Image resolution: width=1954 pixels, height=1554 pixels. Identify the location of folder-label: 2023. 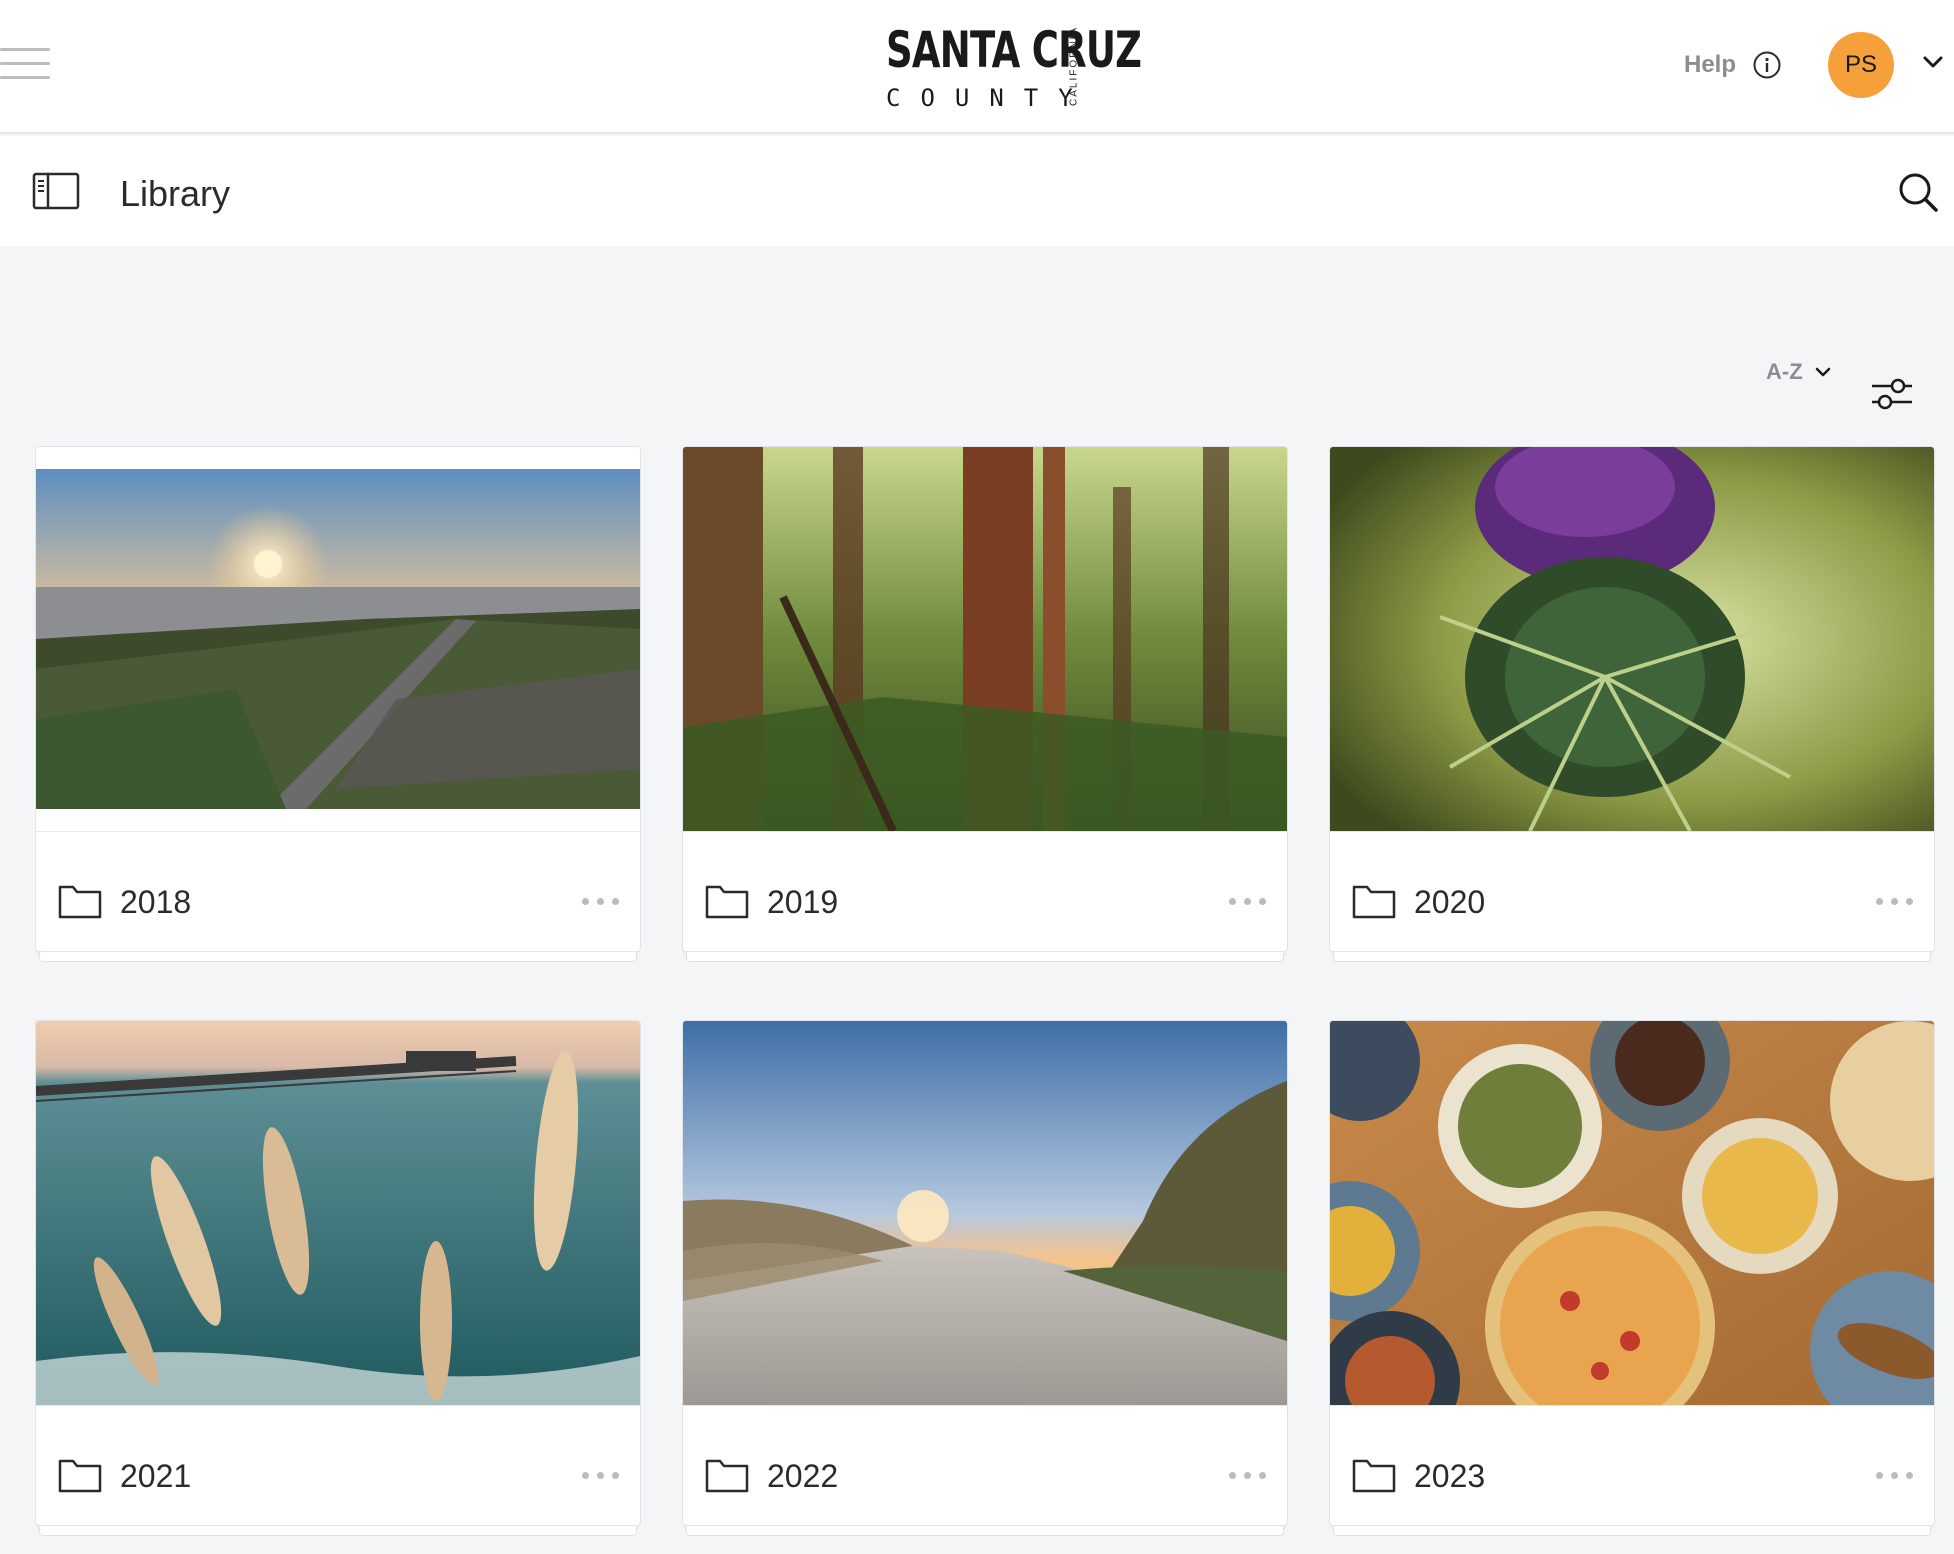
(1450, 1476).